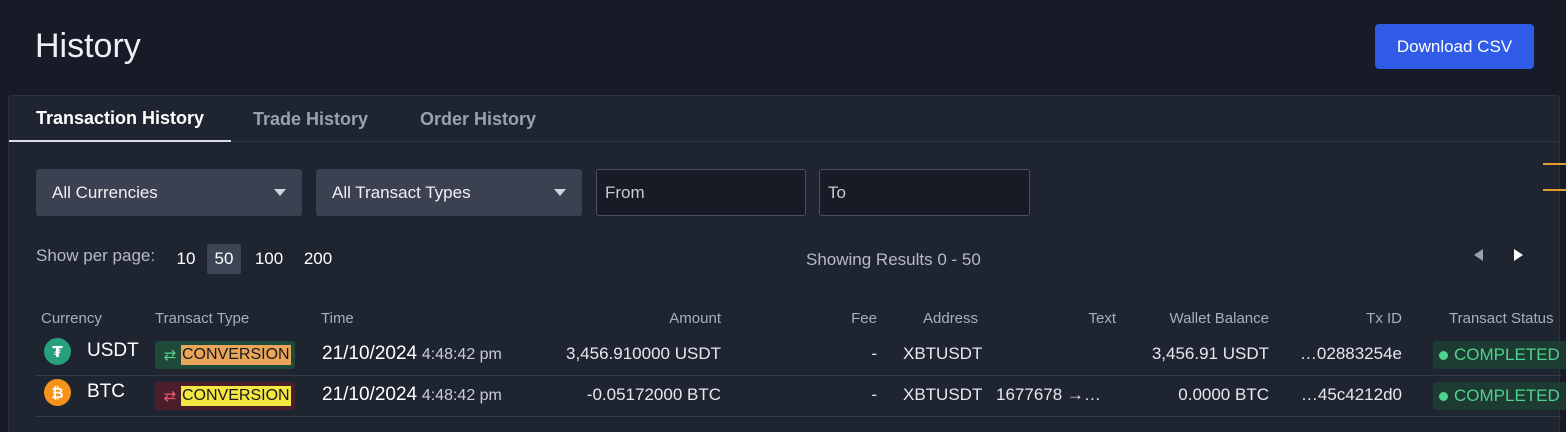 This screenshot has height=432, width=1566. Describe the element at coordinates (96, 255) in the screenshot. I see `per-page-label: Show per page:` at that location.